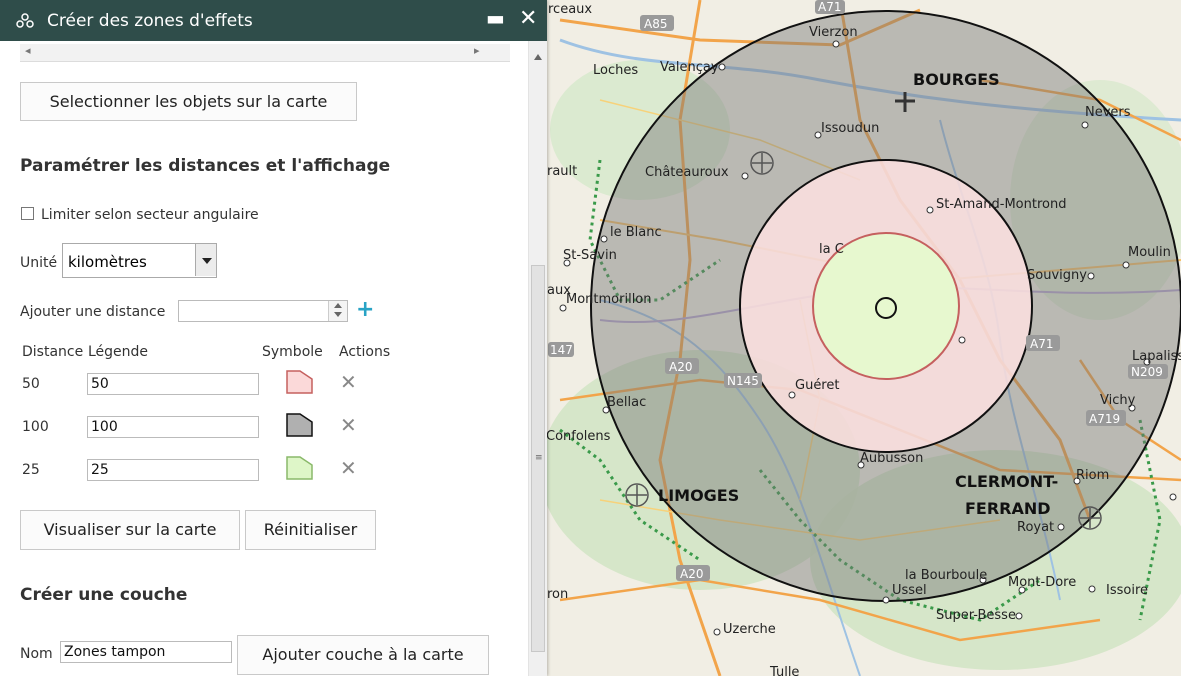  Describe the element at coordinates (946, 575) in the screenshot. I see `city-label: la Bourboule` at that location.